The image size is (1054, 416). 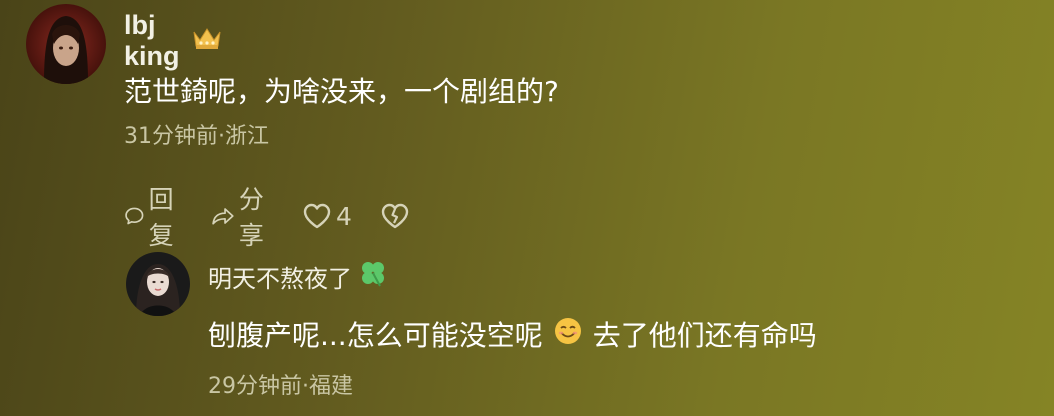 I want to click on reply-button: 回复, so click(x=153, y=216).